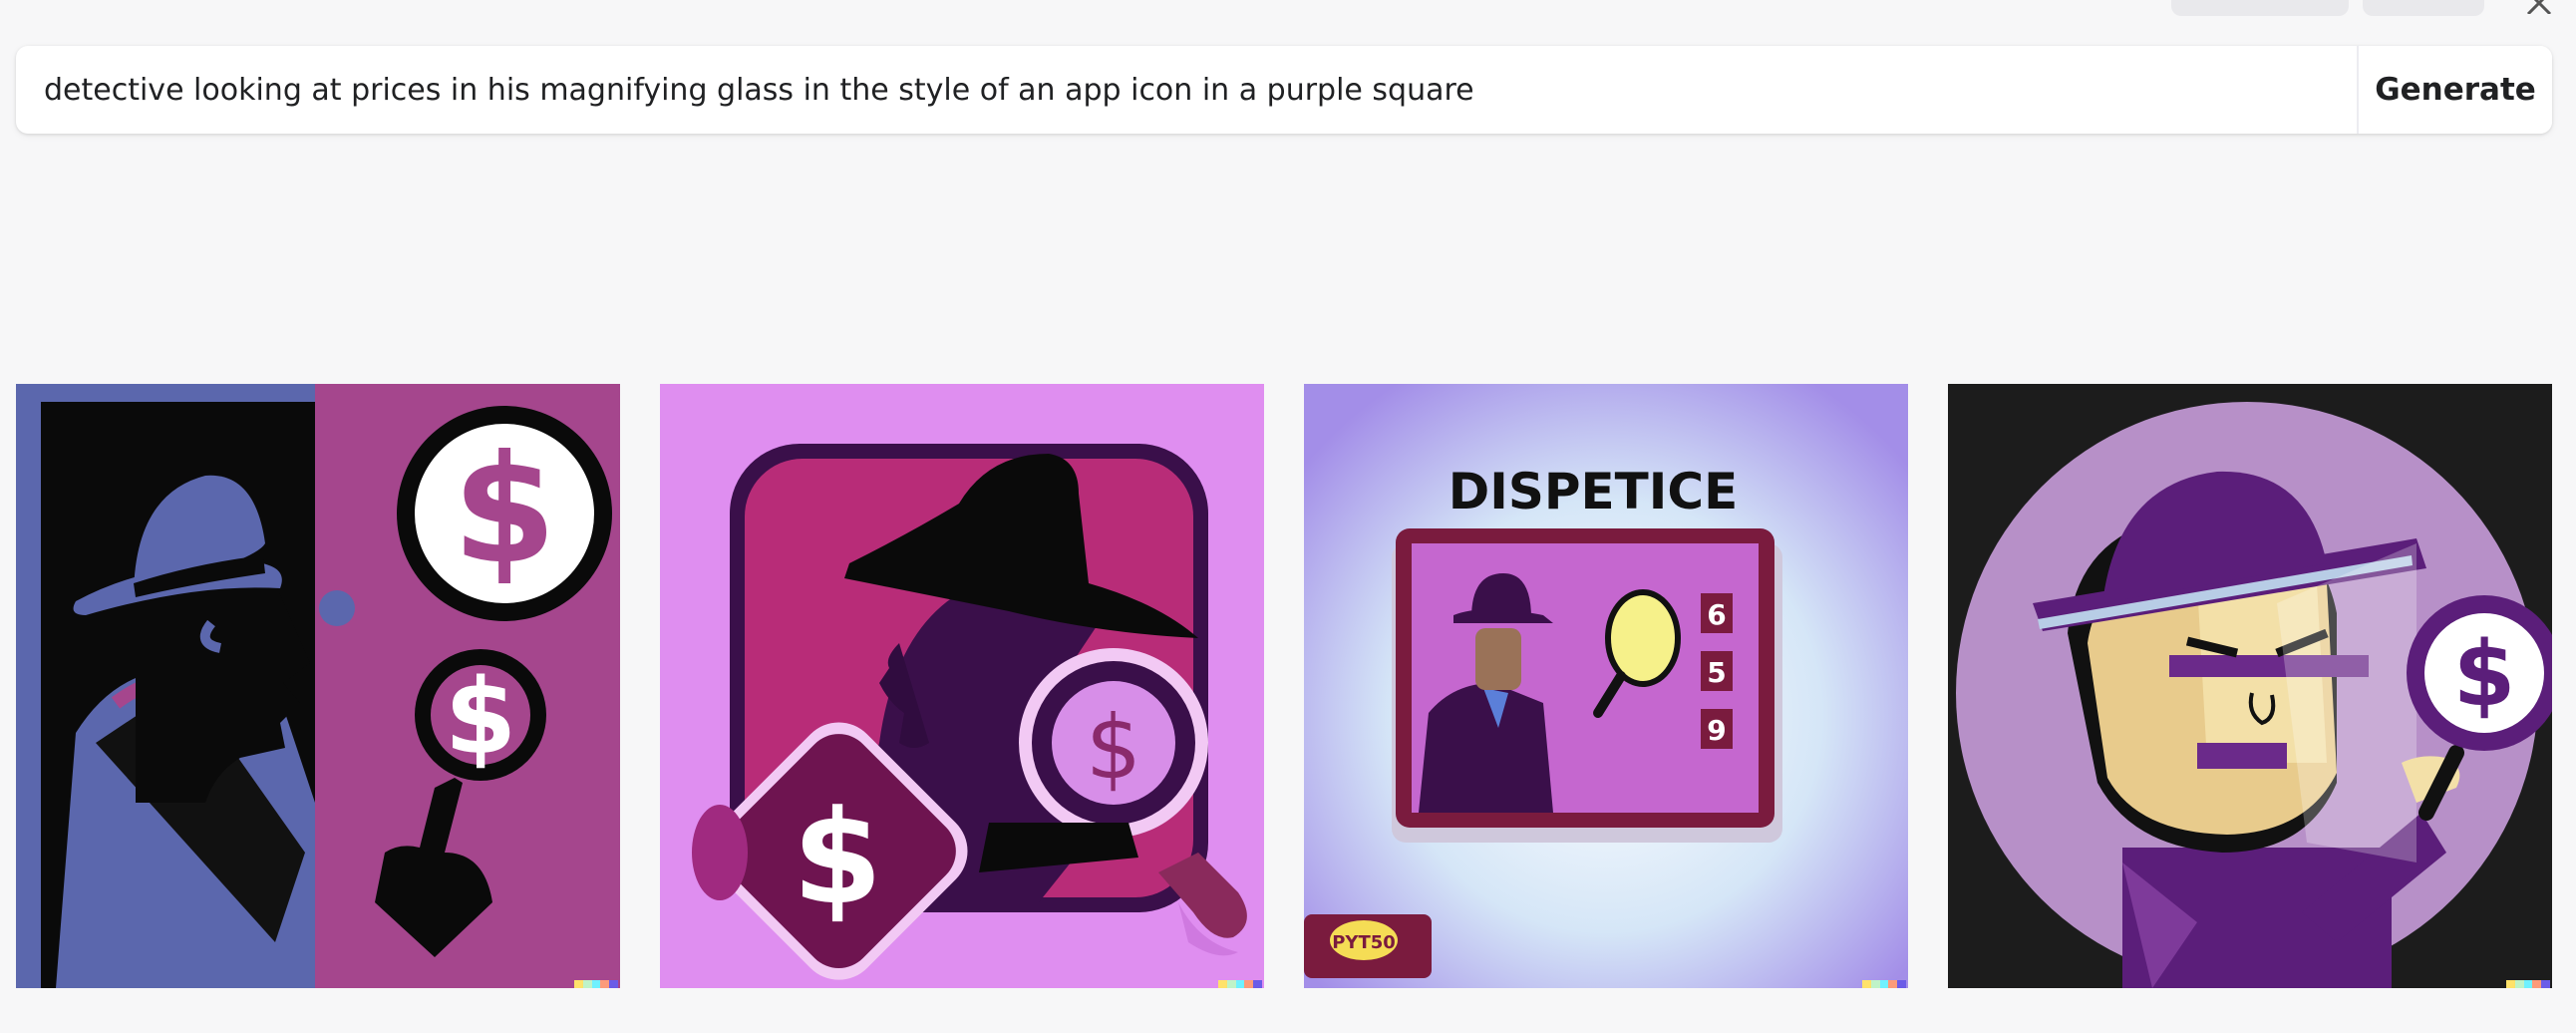  What do you see at coordinates (480, 717) in the screenshot?
I see `dollar-sign-small: $` at bounding box center [480, 717].